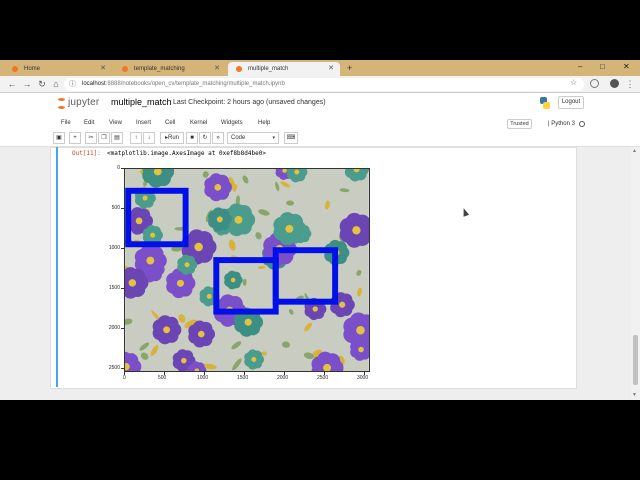 Image resolution: width=640 pixels, height=480 pixels. What do you see at coordinates (86, 153) in the screenshot?
I see `output-prompt: Out[11]:` at bounding box center [86, 153].